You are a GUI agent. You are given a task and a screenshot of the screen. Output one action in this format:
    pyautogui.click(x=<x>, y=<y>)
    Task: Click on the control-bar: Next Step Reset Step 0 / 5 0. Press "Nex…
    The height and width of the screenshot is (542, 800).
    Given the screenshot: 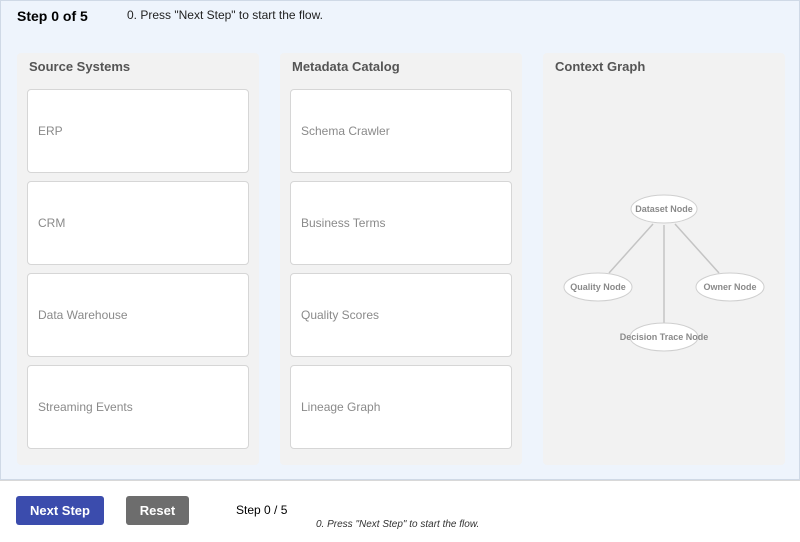 What is the action you would take?
    pyautogui.click(x=400, y=511)
    